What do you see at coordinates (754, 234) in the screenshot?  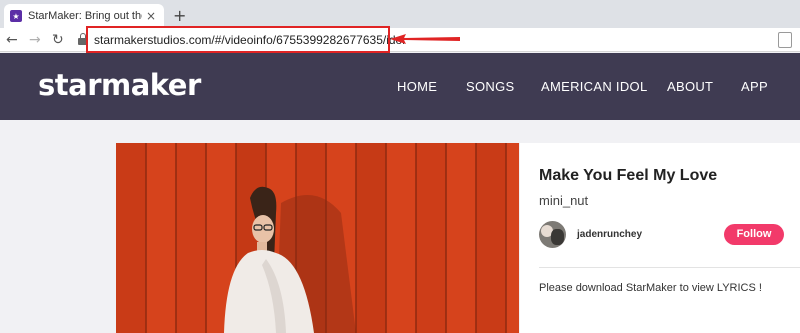 I see `follow-button: Follow` at bounding box center [754, 234].